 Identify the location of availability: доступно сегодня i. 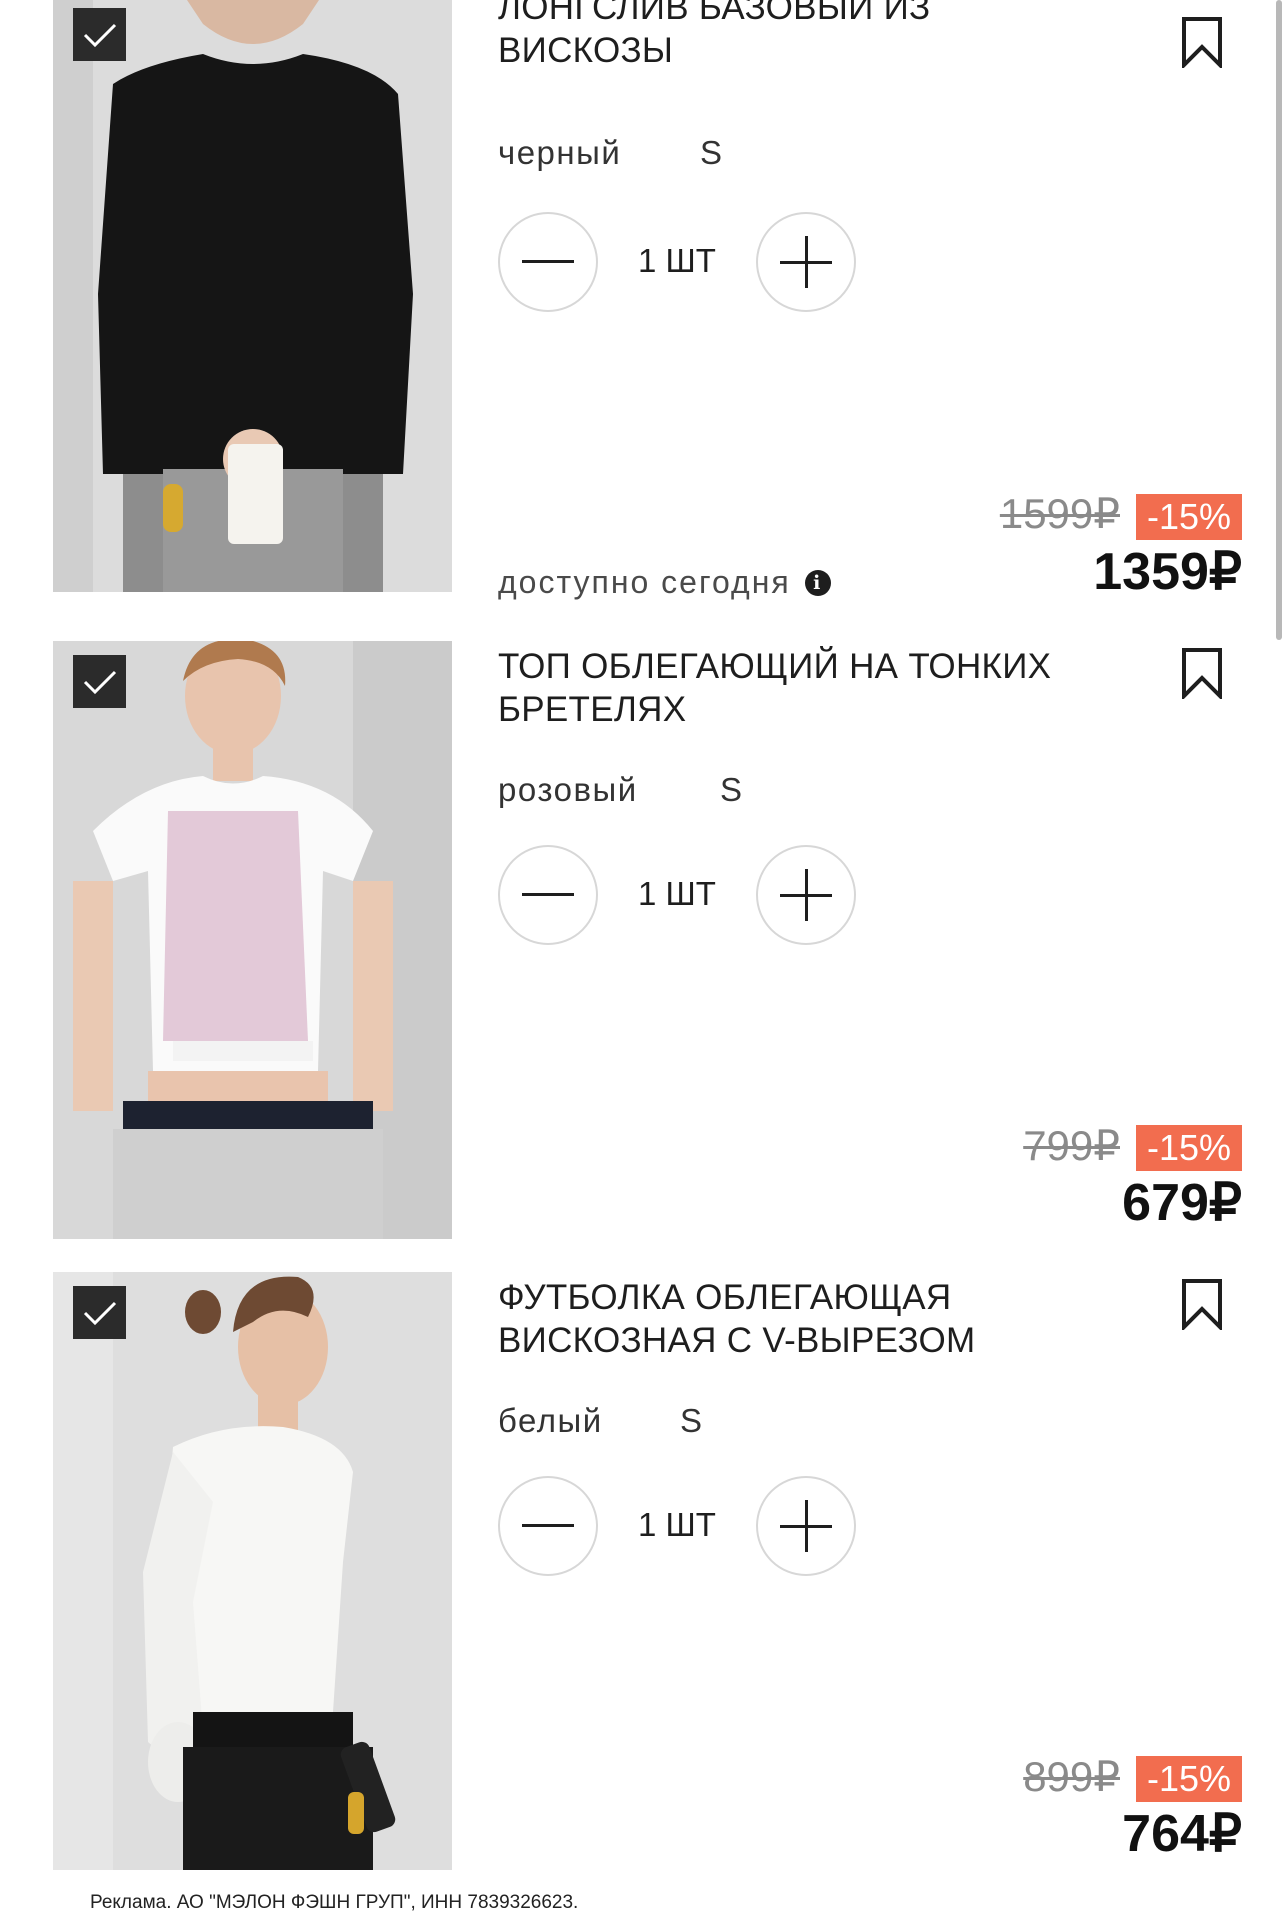
(664, 582).